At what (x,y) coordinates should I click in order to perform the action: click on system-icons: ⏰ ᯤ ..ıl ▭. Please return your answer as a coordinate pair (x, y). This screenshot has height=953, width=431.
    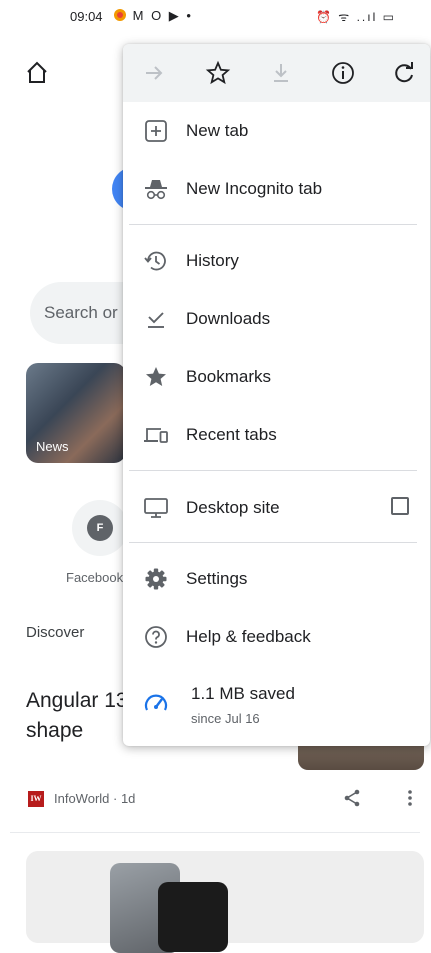
    Looking at the image, I should click on (356, 17).